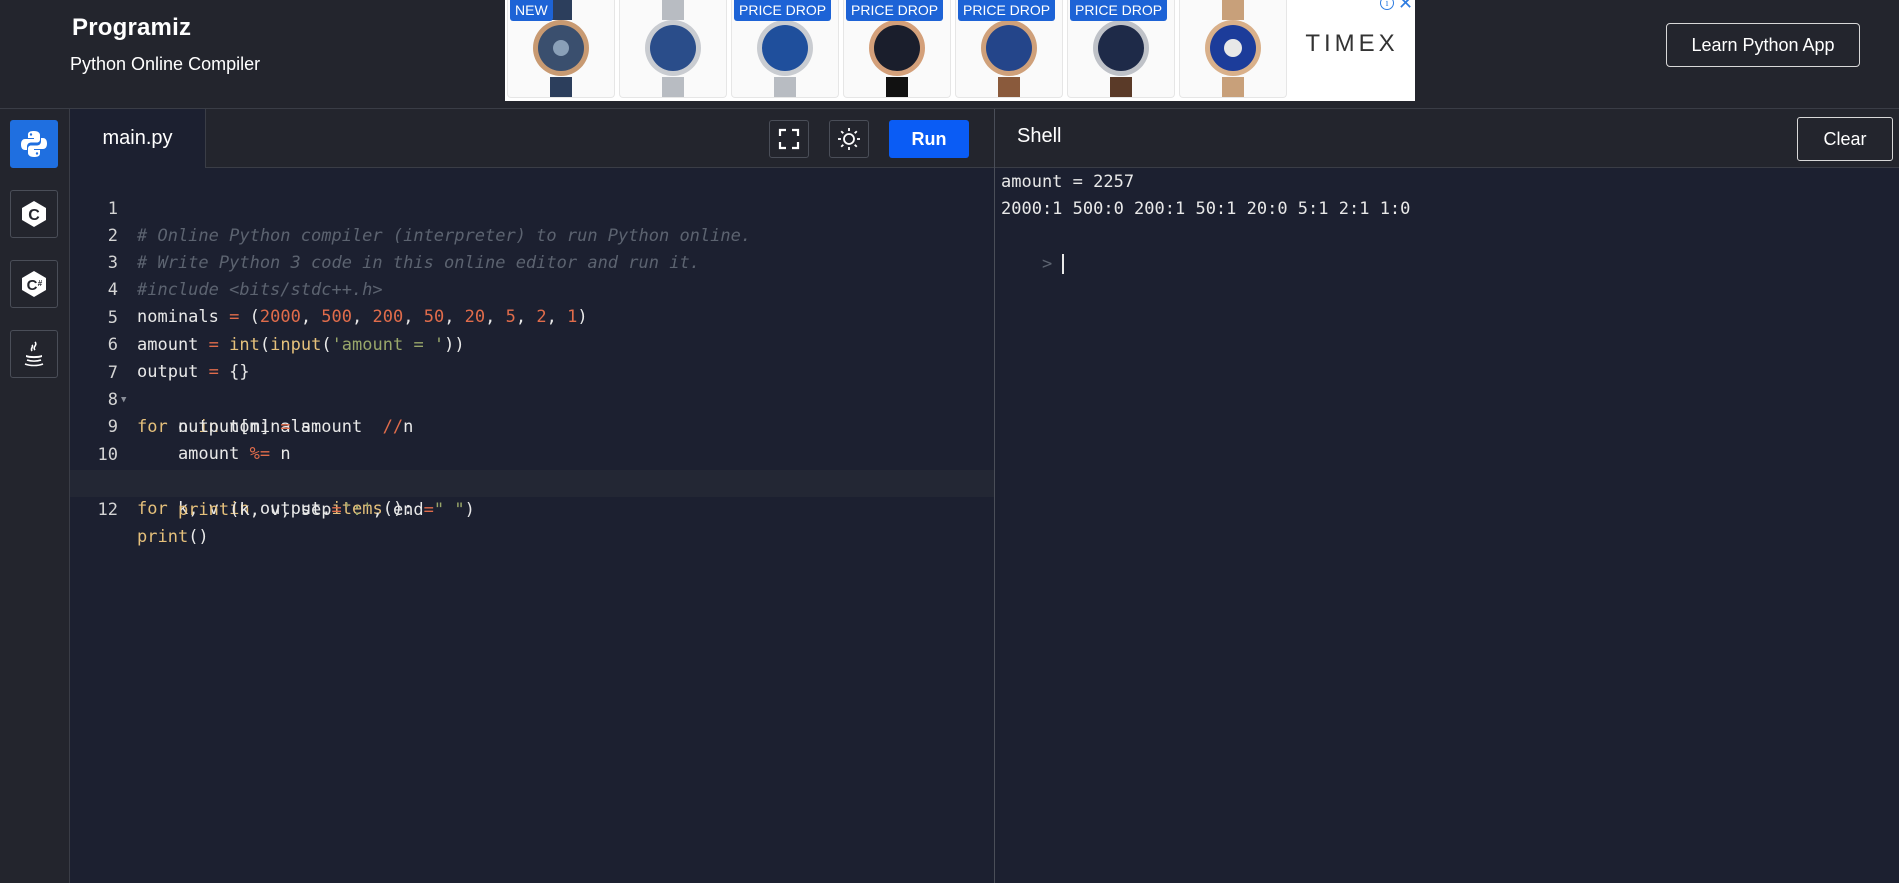  What do you see at coordinates (532, 508) in the screenshot?
I see `code-line-current: 12 print()` at bounding box center [532, 508].